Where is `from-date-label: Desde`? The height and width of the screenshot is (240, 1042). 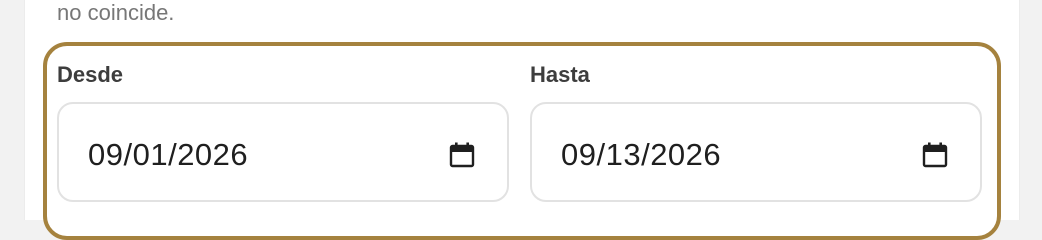
from-date-label: Desde is located at coordinates (90, 74).